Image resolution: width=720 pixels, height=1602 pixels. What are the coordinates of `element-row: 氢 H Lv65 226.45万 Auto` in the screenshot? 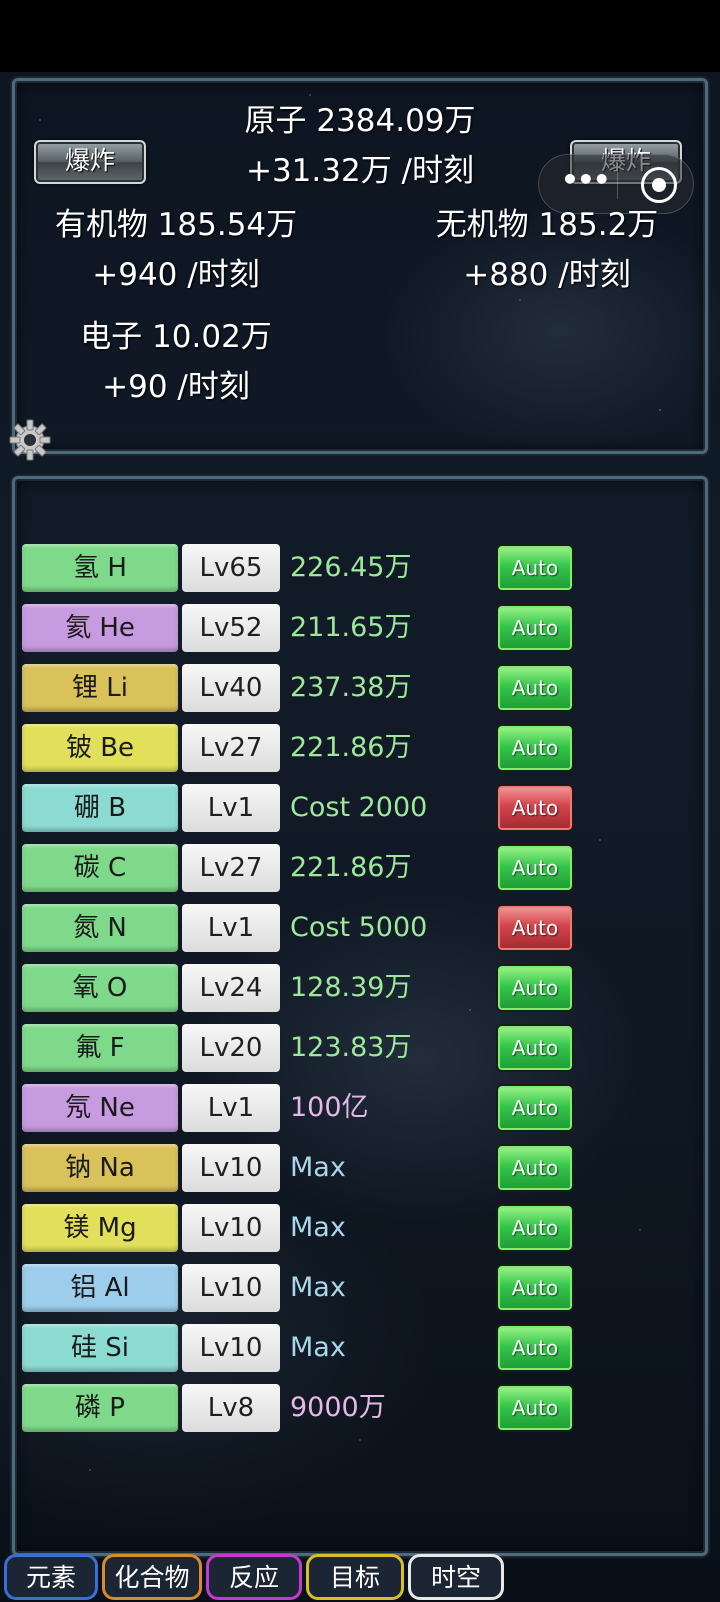 It's located at (302, 569).